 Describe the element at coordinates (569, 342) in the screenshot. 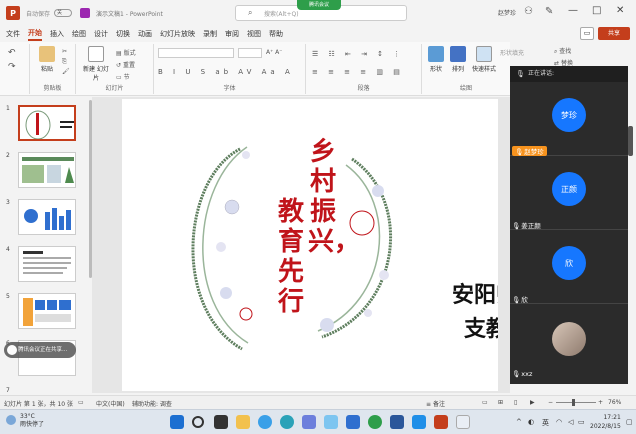

I see `participant-tile: 🎙xxz` at that location.